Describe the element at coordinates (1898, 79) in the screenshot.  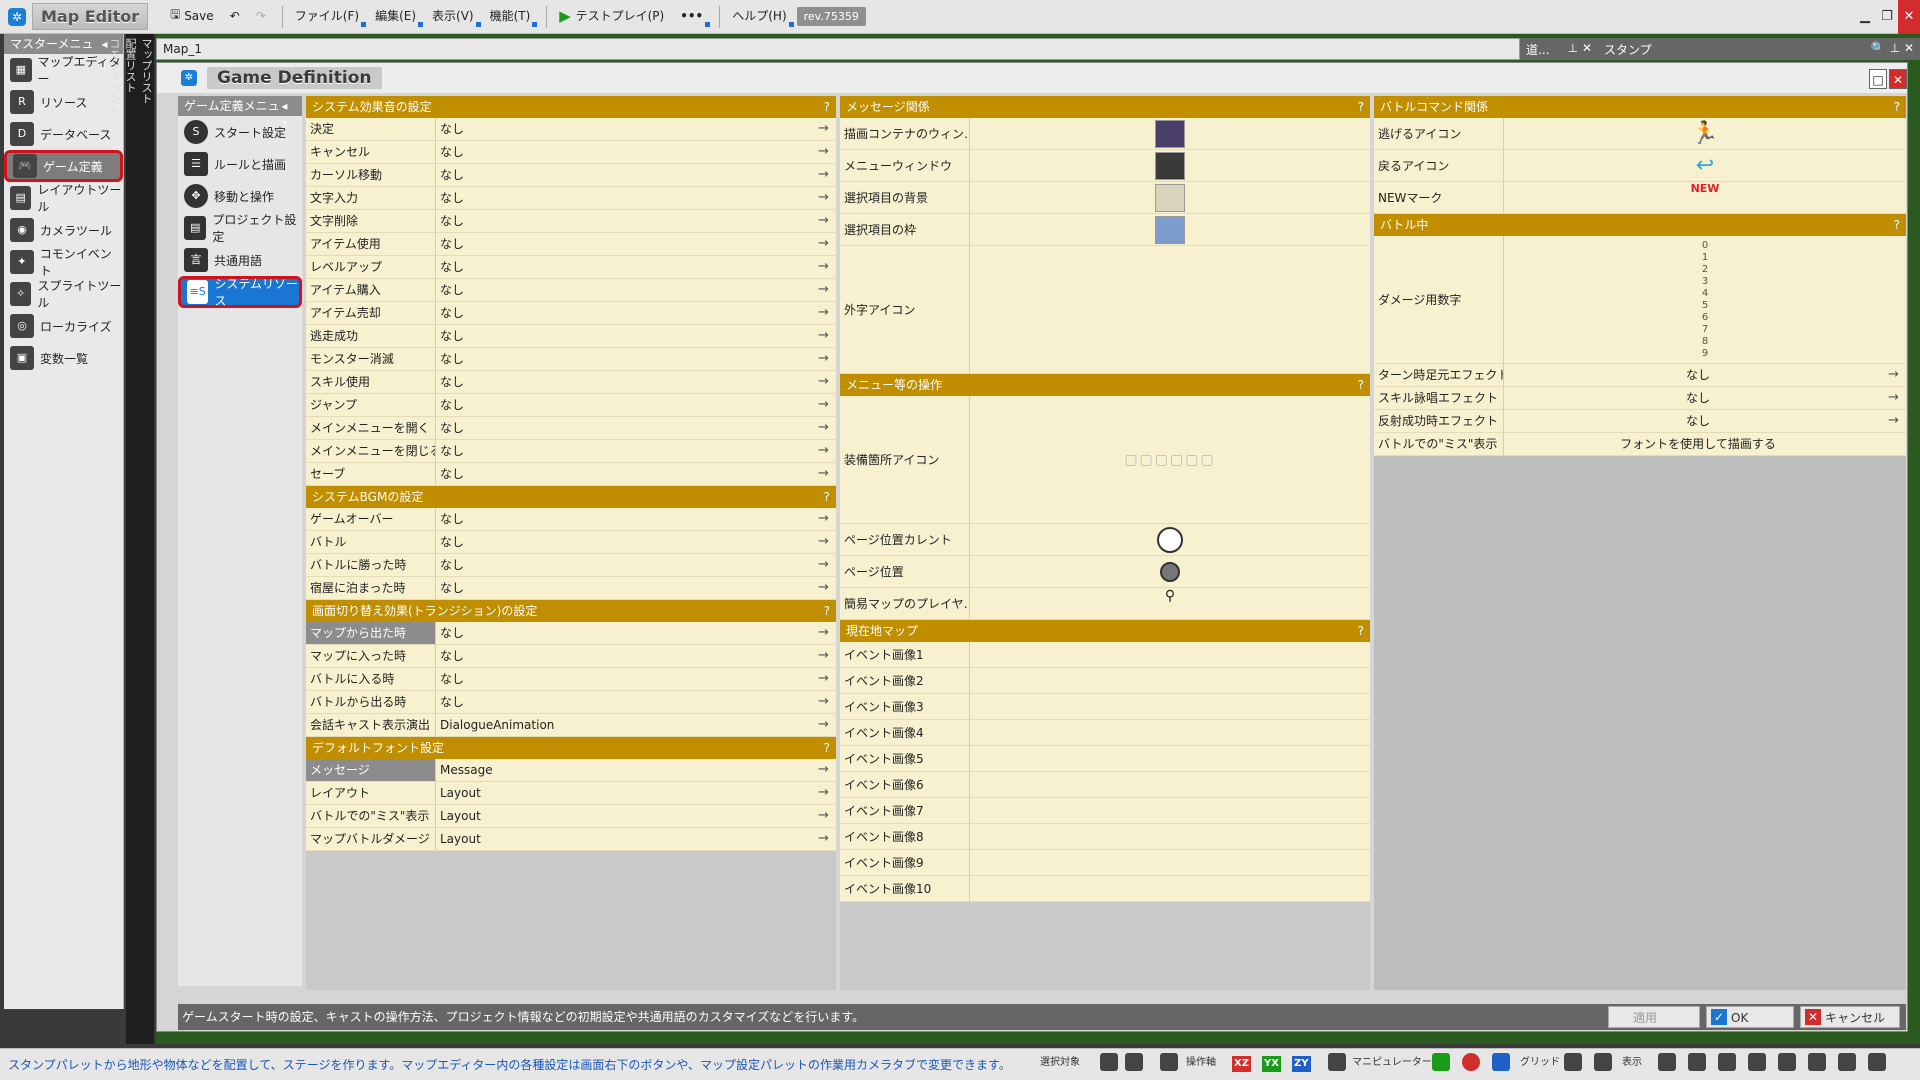
I see `dialog-close-icon: ✕` at that location.